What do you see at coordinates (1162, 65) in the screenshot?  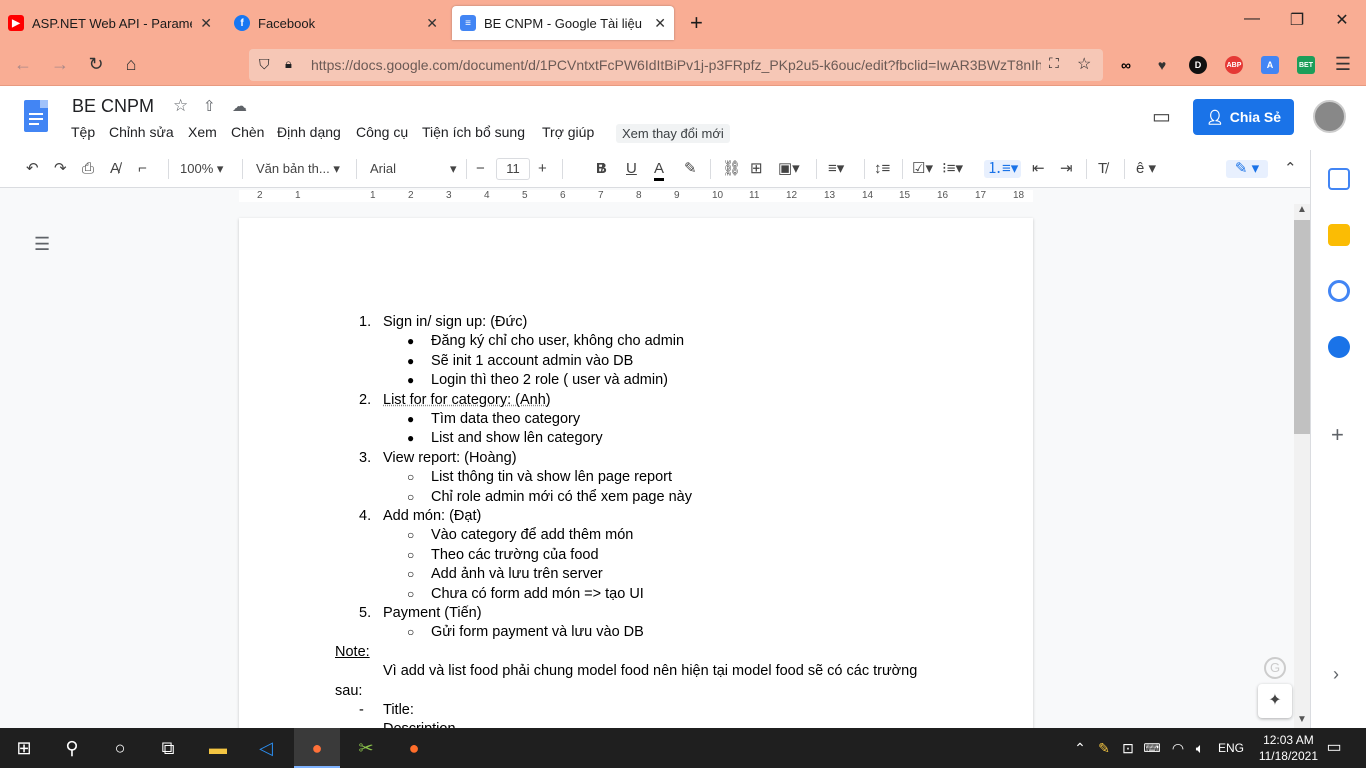 I see `pocket-icon: ♥` at bounding box center [1162, 65].